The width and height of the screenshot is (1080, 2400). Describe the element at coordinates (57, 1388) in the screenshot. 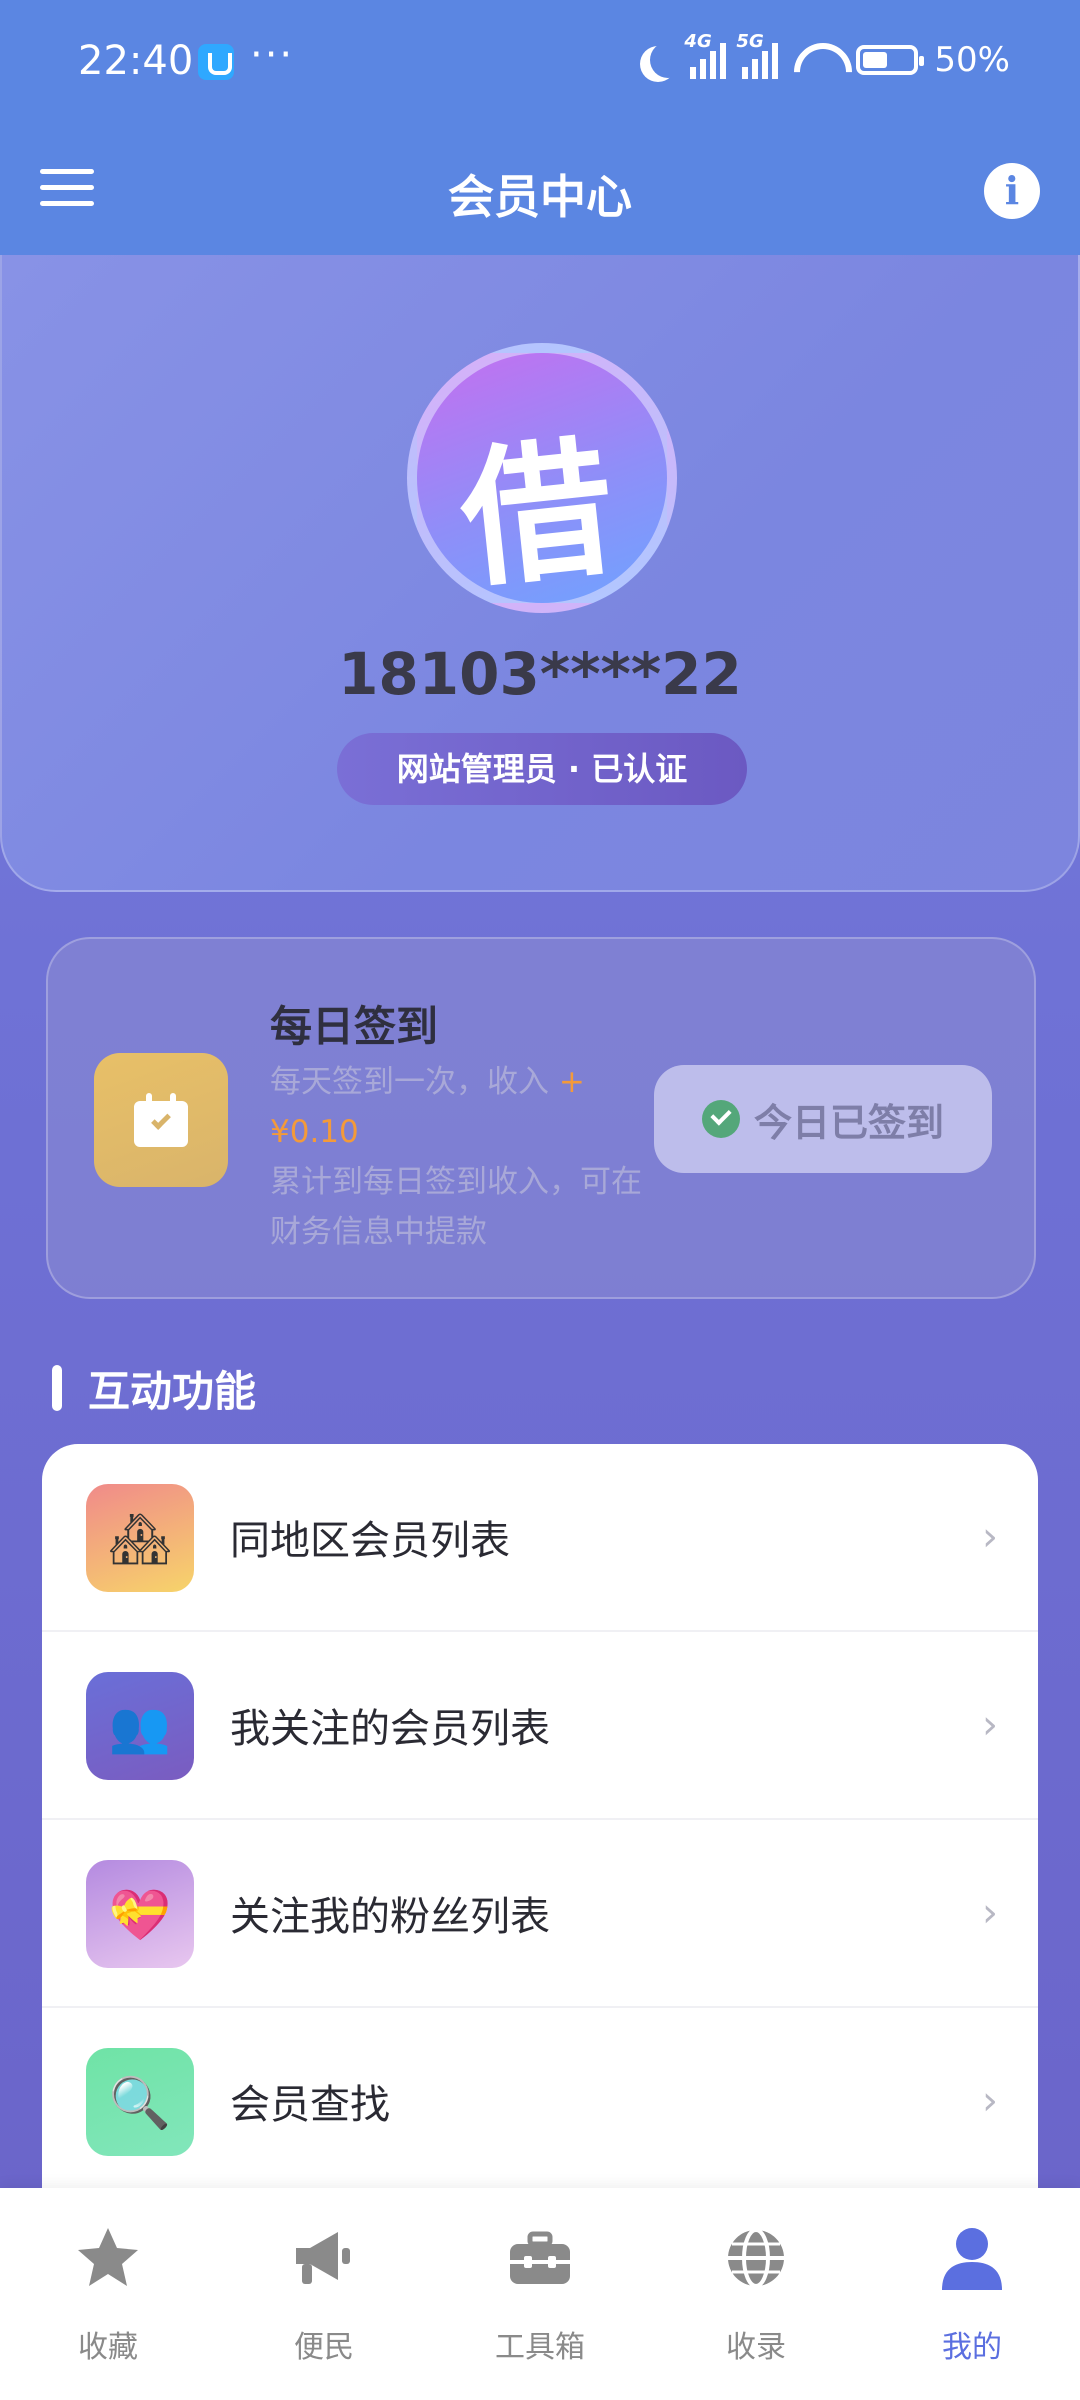

I see `section-accent-bar` at that location.